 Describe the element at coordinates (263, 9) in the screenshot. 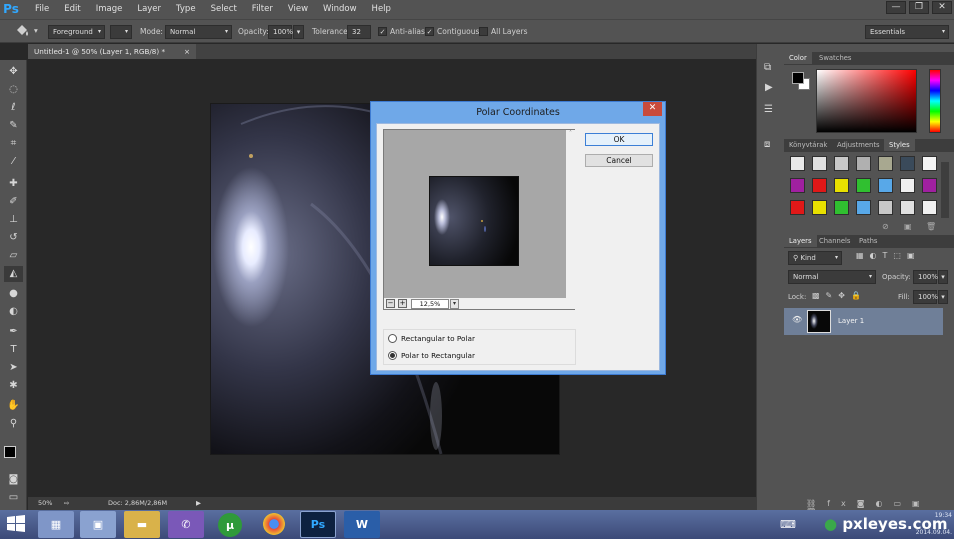

I see `menu-filter: Filter` at that location.